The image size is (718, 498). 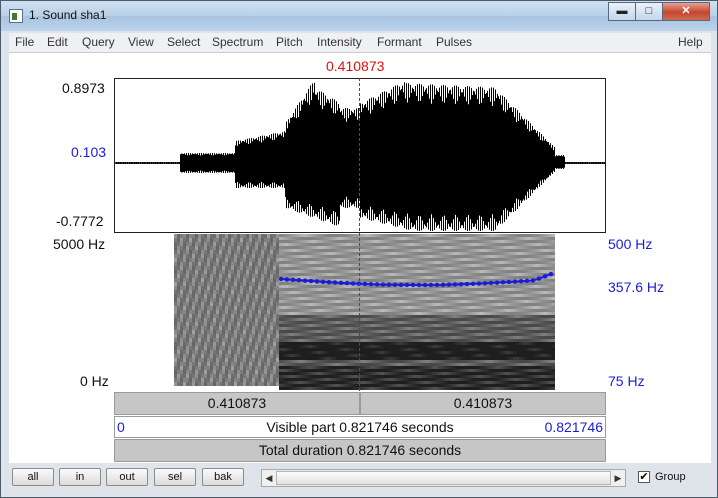 I want to click on bottom-toolbar: all in out sel bak ◀ ▶ ✔ Group, so click(x=360, y=478).